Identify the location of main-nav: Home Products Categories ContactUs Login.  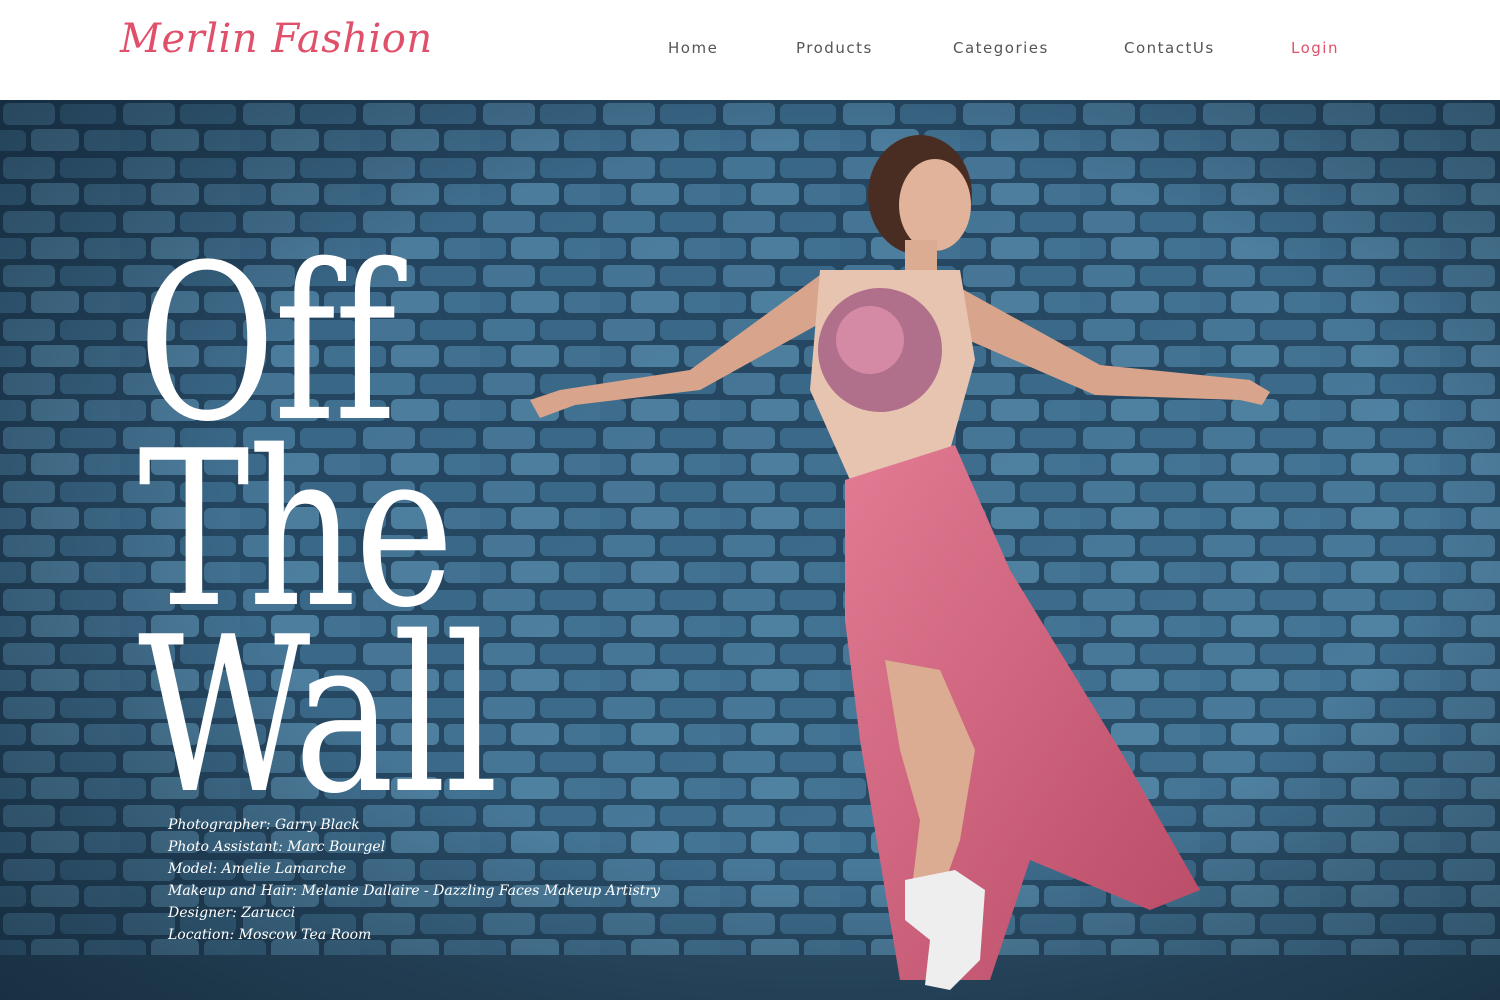
(750, 50).